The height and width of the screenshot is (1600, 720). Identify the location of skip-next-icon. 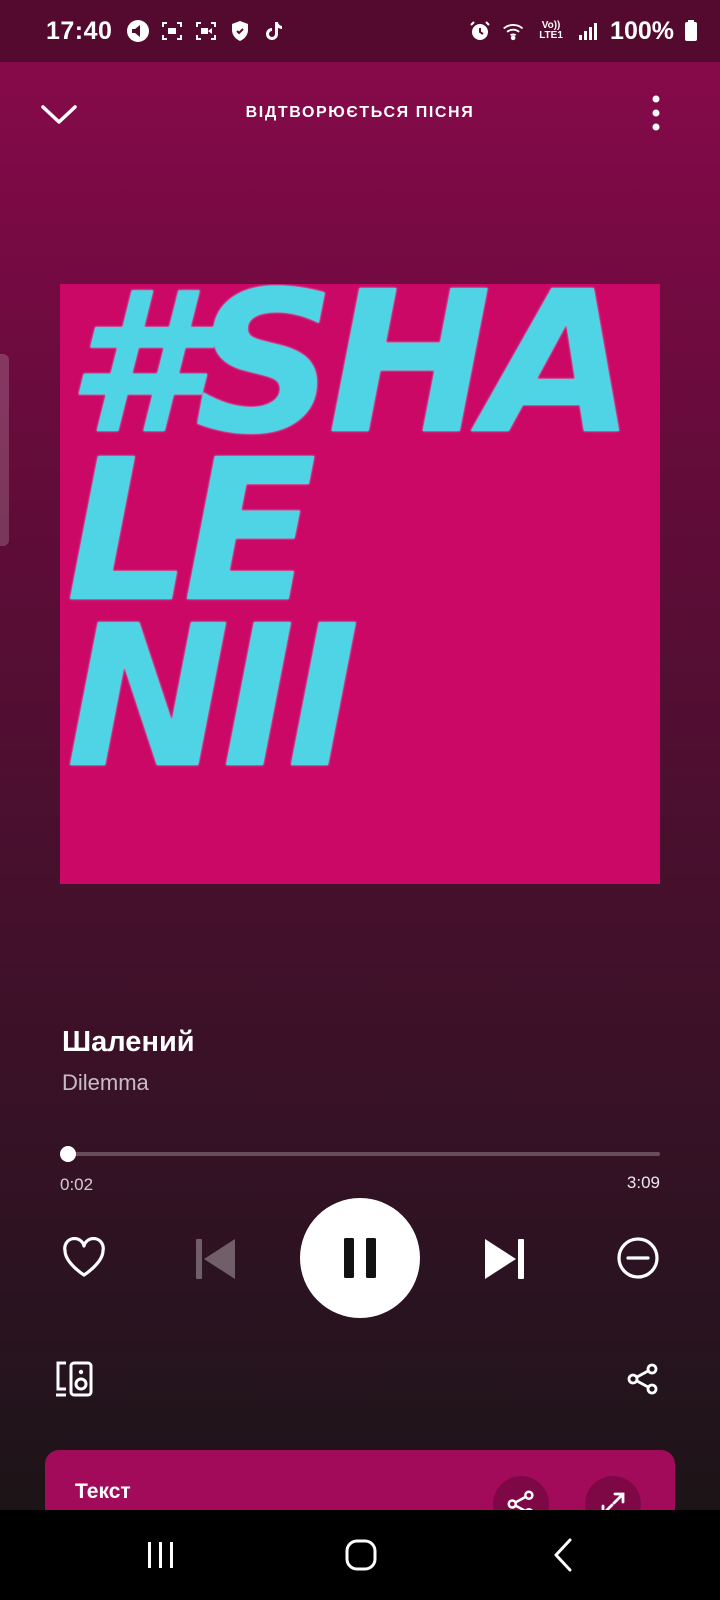
(504, 1259).